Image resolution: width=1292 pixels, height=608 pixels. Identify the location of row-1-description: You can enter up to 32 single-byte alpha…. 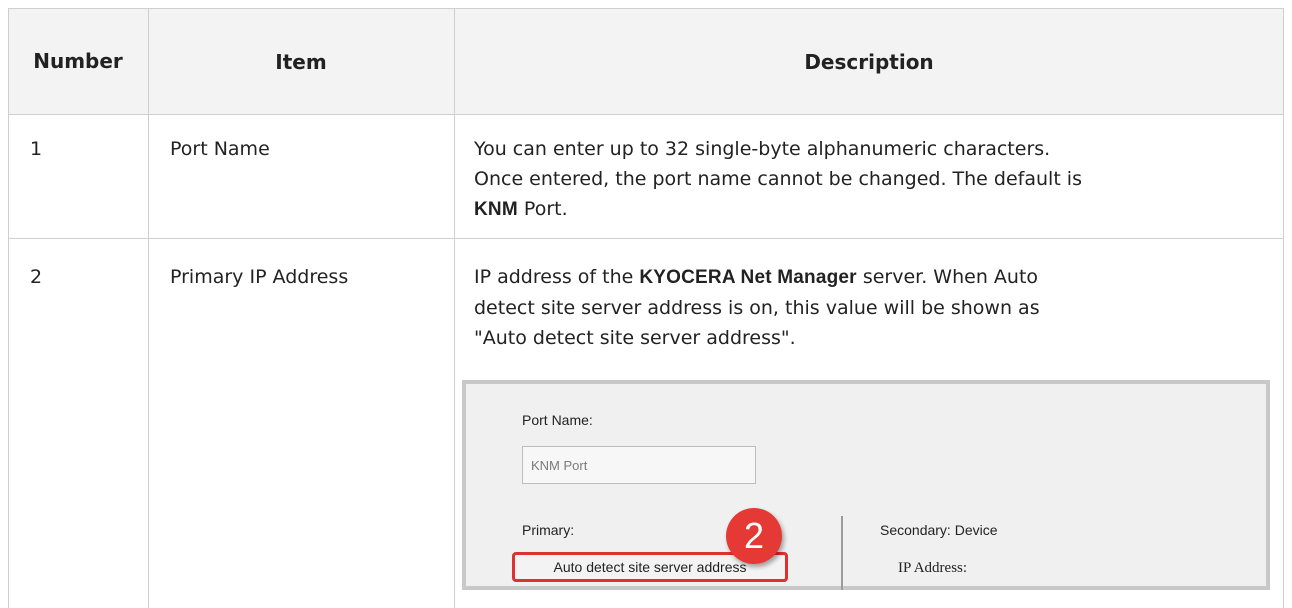
(778, 179).